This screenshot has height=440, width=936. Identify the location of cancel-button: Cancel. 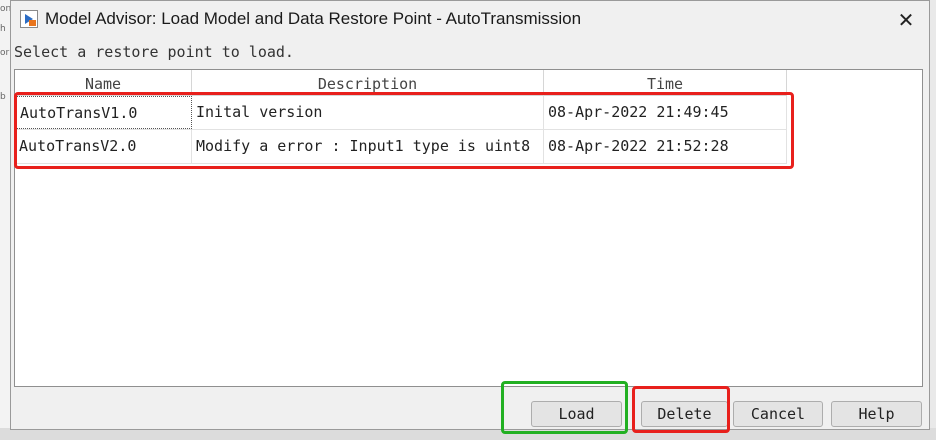
(778, 414).